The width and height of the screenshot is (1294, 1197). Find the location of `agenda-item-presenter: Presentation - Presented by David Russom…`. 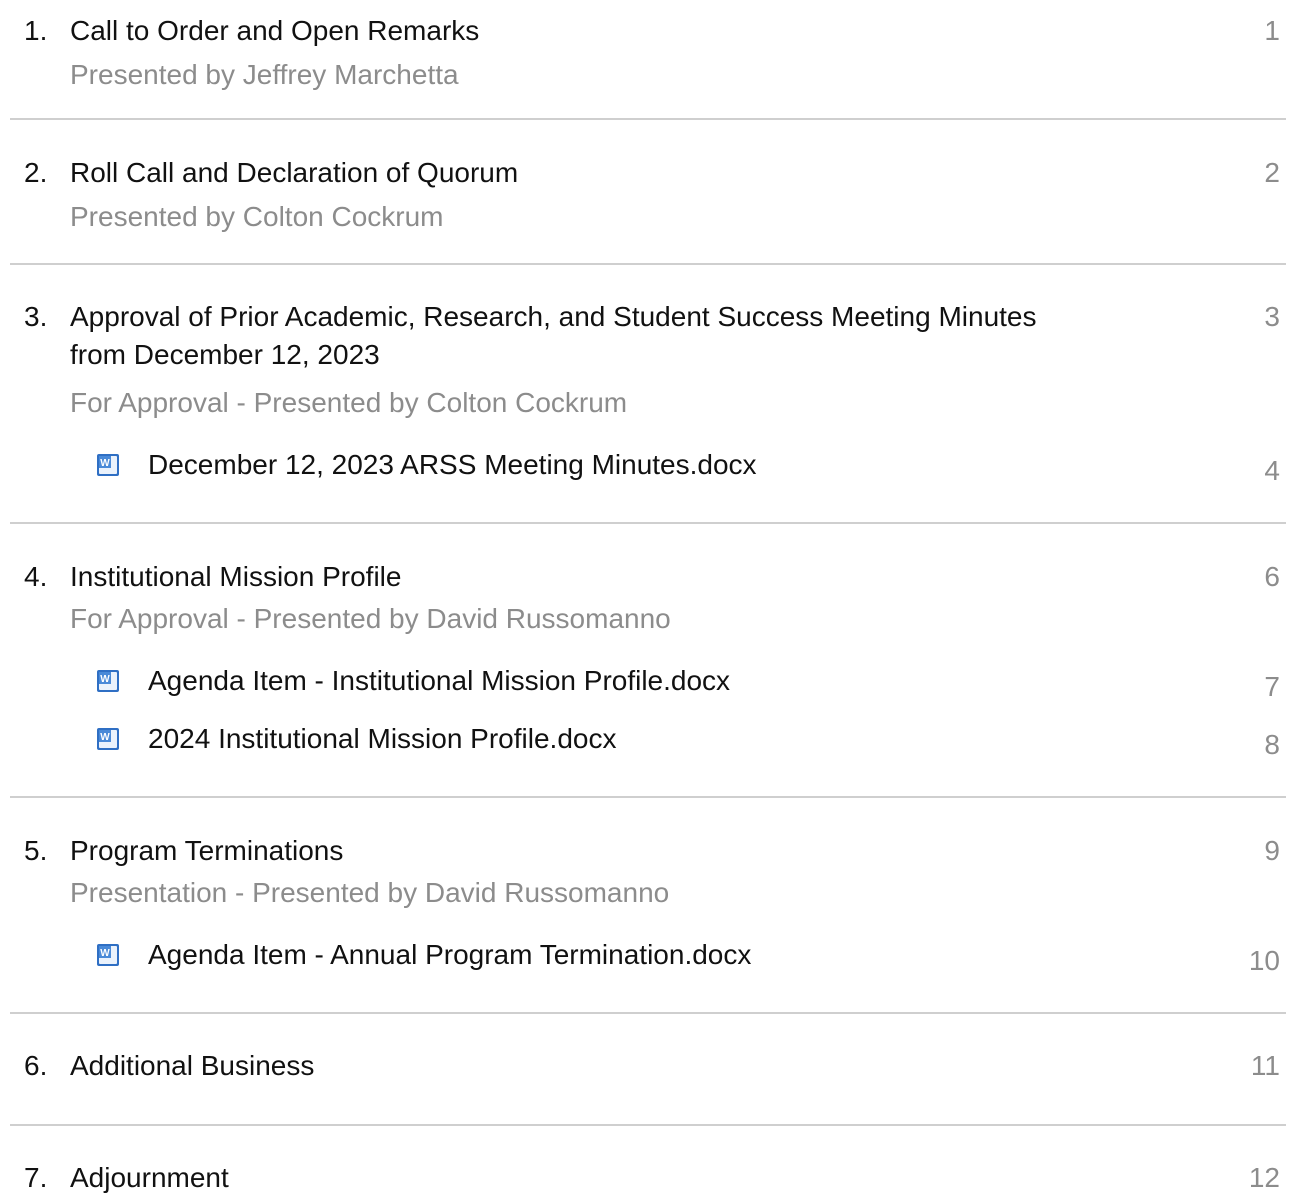

agenda-item-presenter: Presentation - Presented by David Russom… is located at coordinates (370, 892).